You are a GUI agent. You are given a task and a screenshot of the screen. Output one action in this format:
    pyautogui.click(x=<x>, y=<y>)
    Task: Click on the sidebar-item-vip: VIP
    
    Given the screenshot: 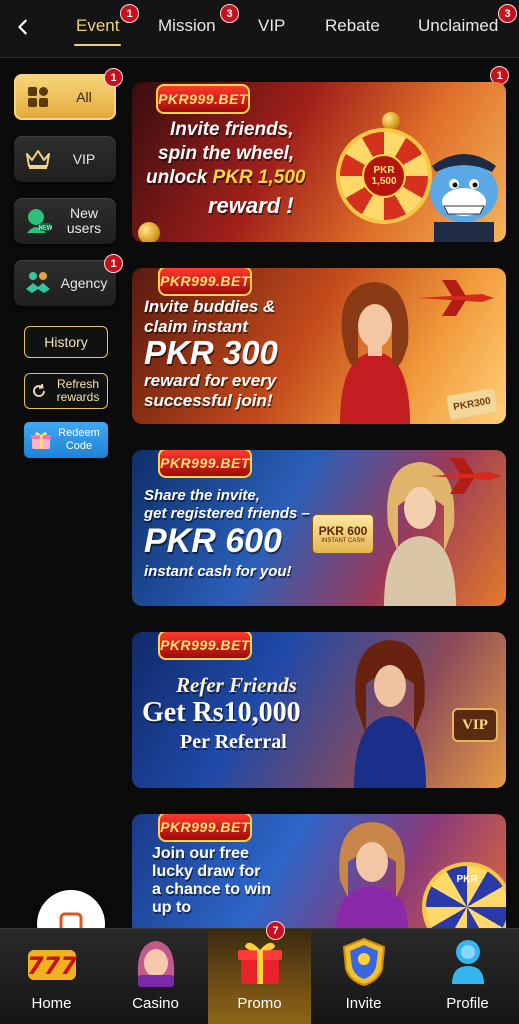 What is the action you would take?
    pyautogui.click(x=65, y=159)
    